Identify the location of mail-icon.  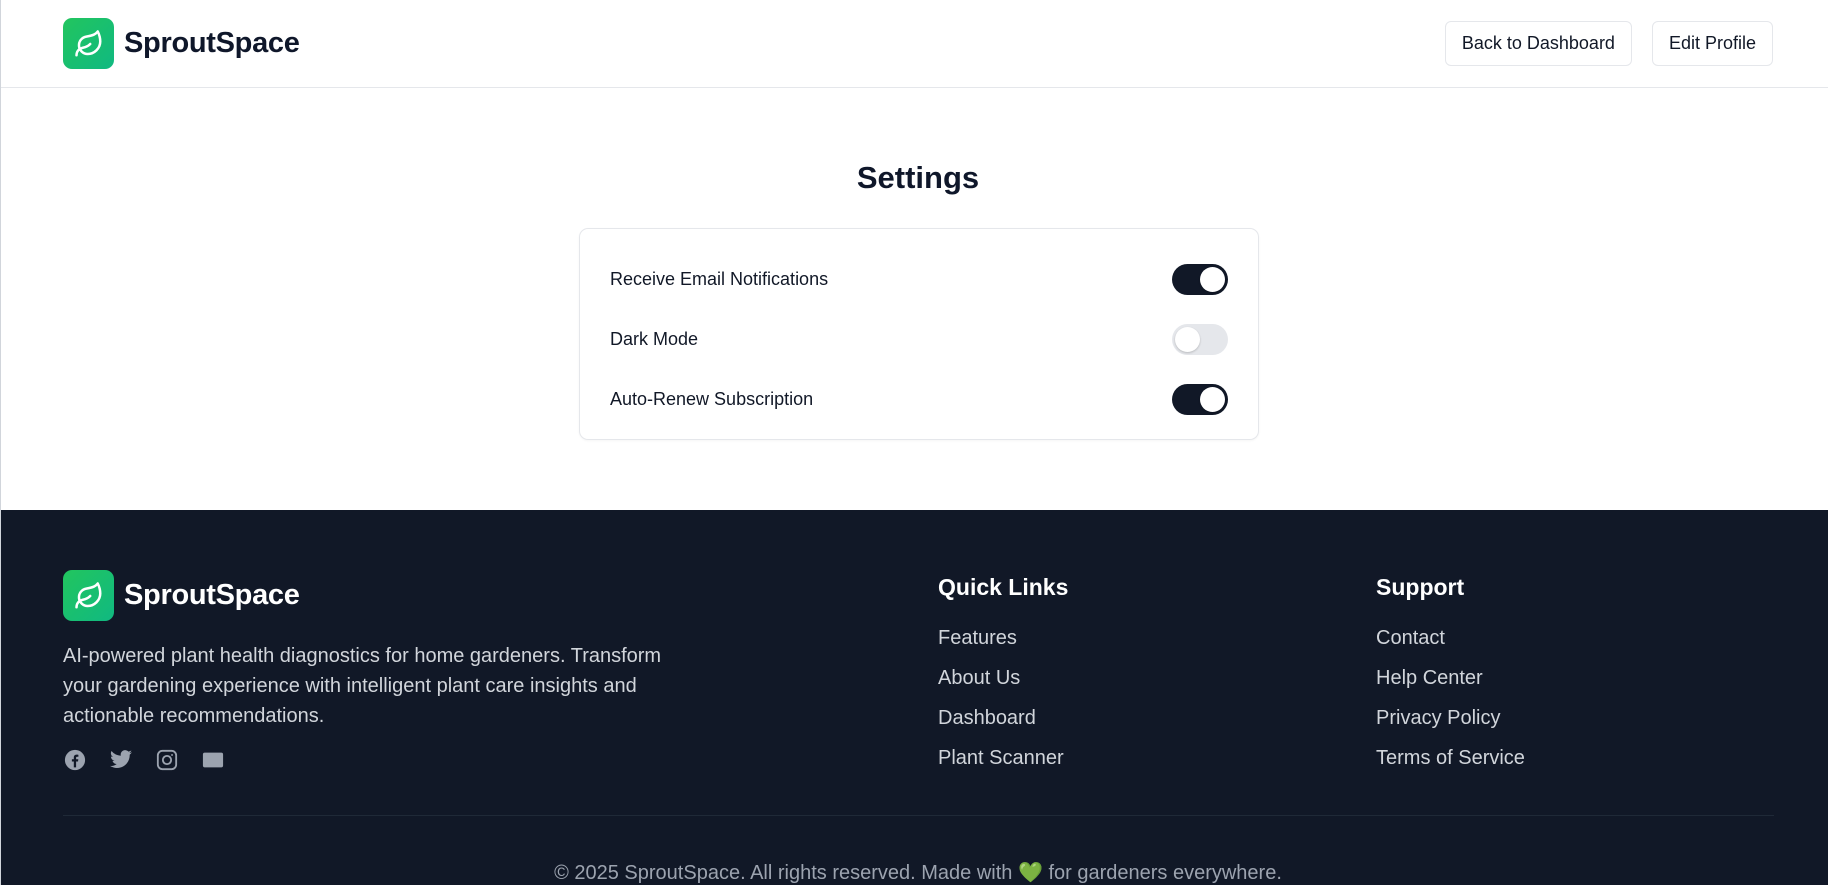
(213, 760).